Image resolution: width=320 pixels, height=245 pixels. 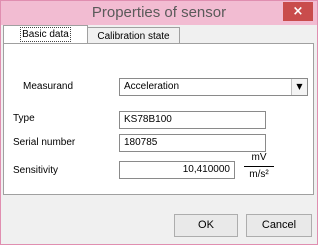 What do you see at coordinates (152, 86) in the screenshot?
I see `measurand-value: Acceleration` at bounding box center [152, 86].